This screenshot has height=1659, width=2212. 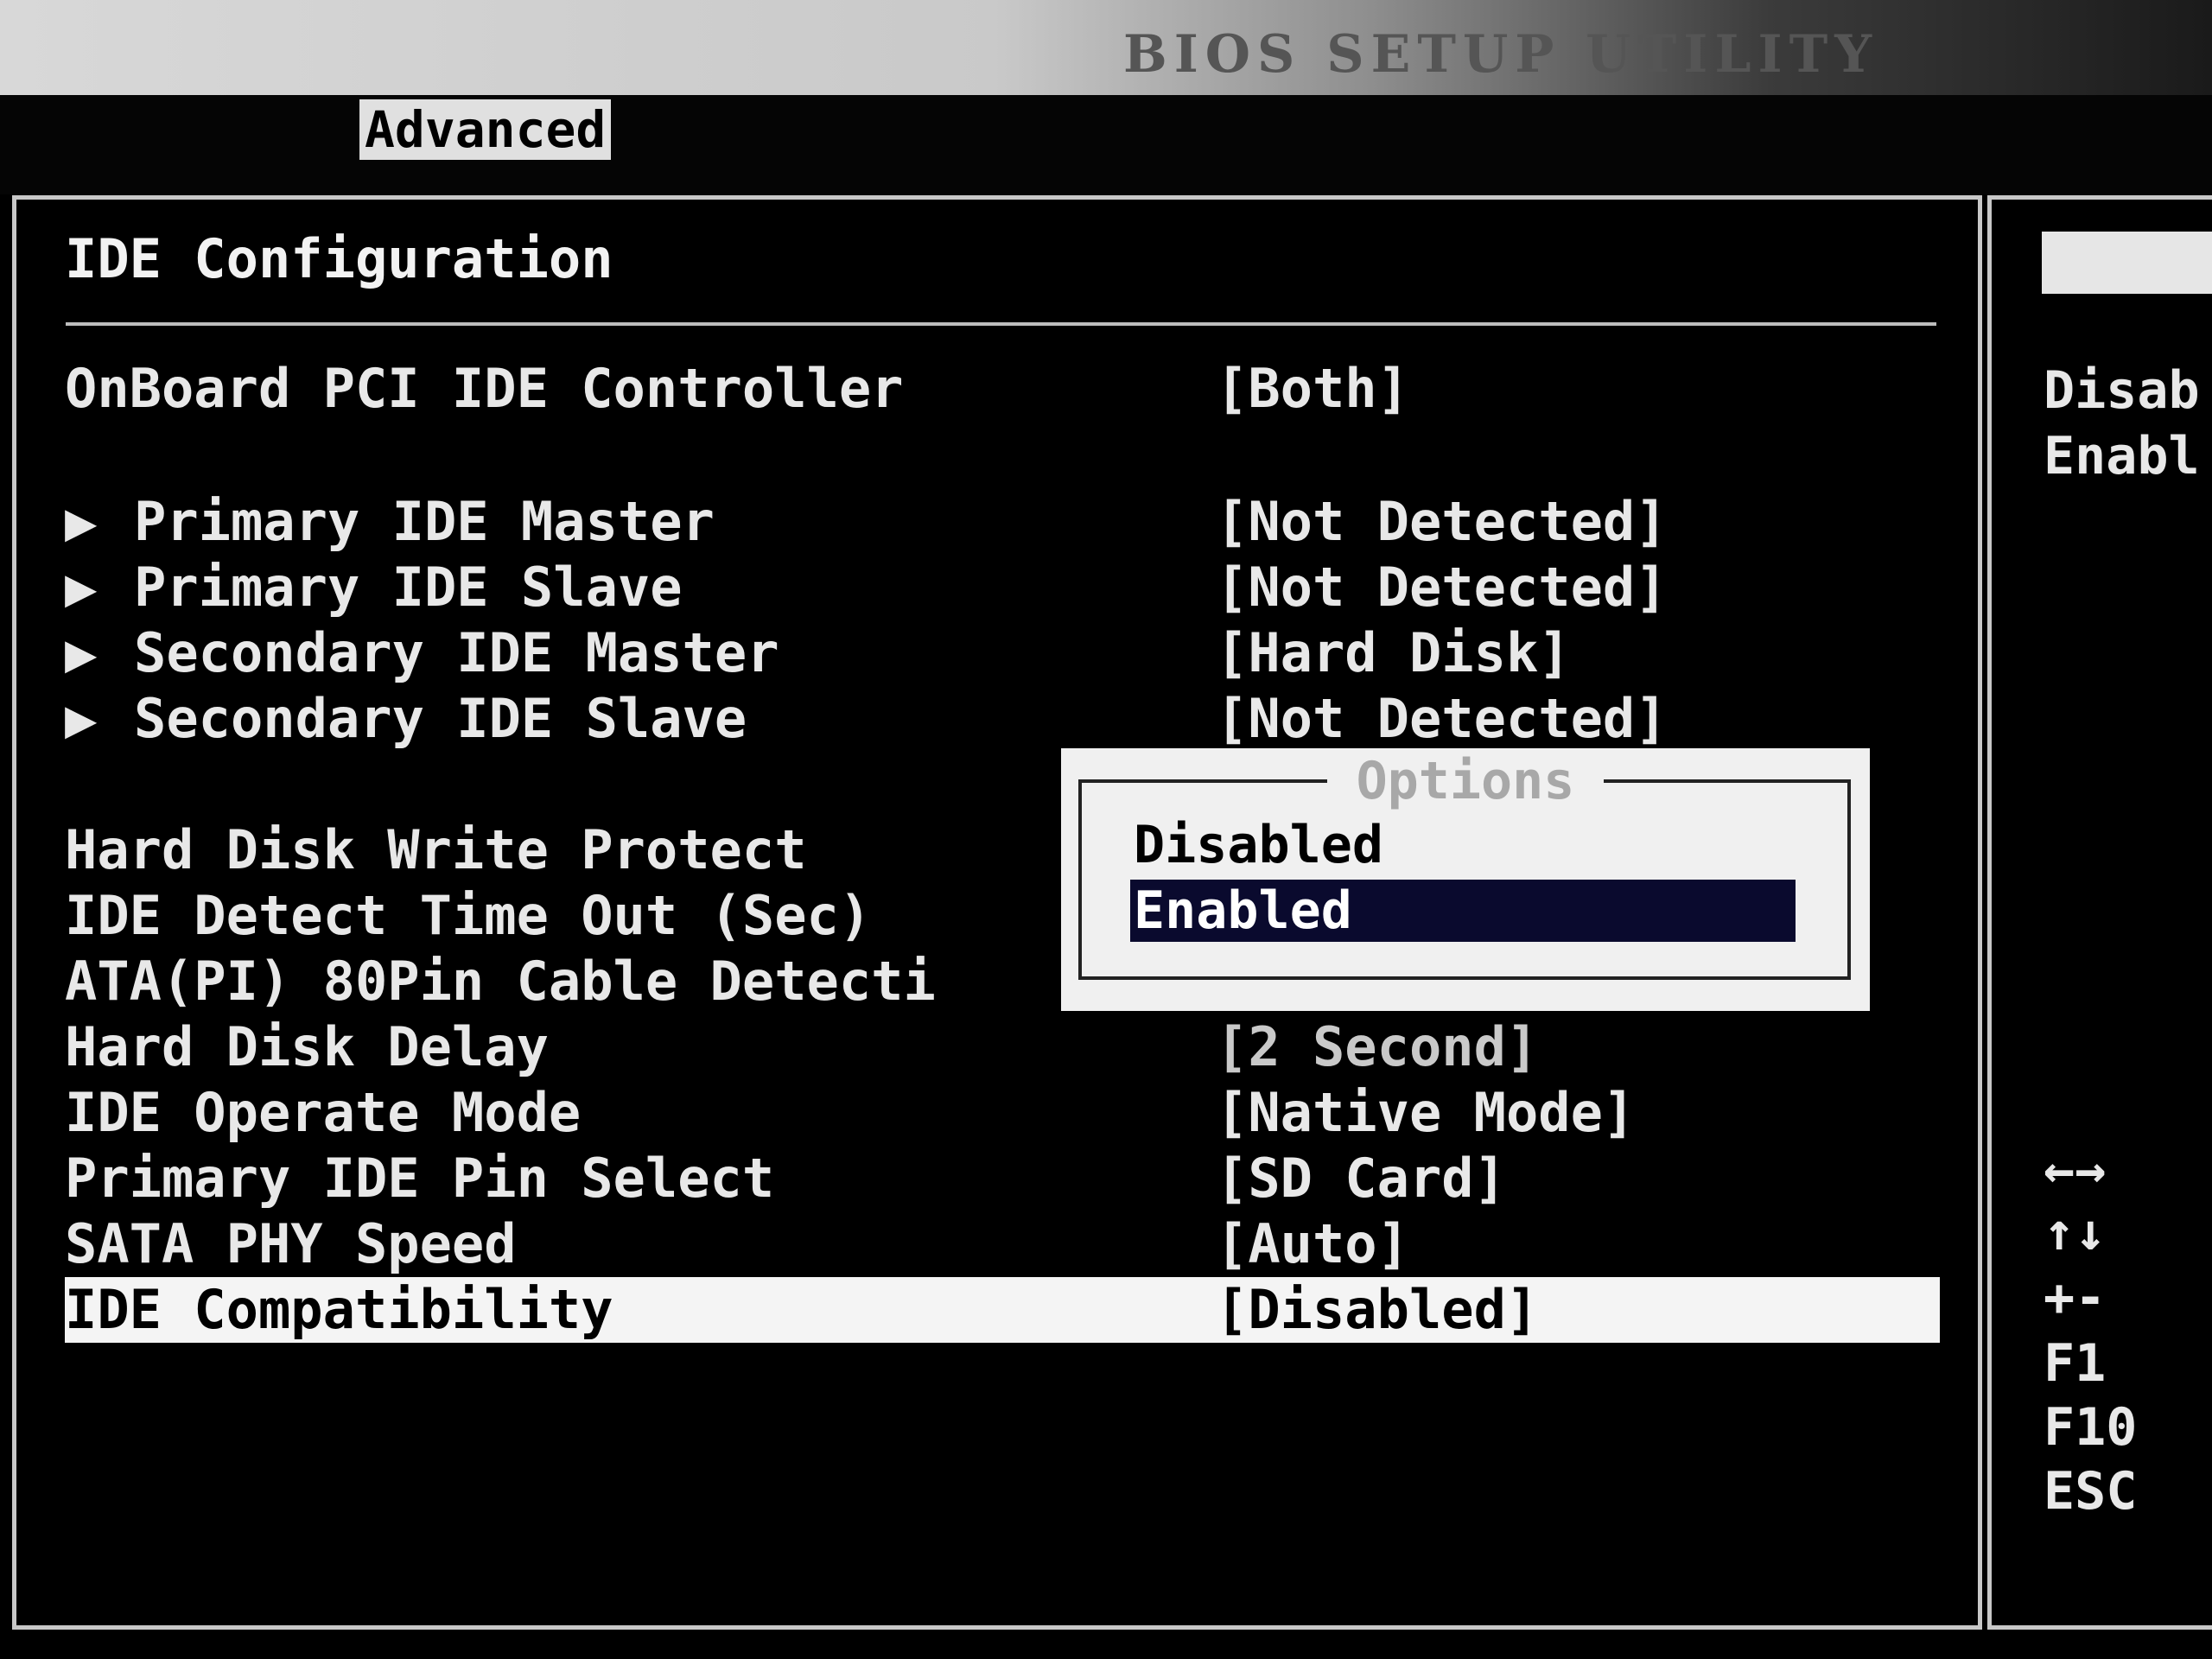 I want to click on key-f10: F10, so click(x=2091, y=1427).